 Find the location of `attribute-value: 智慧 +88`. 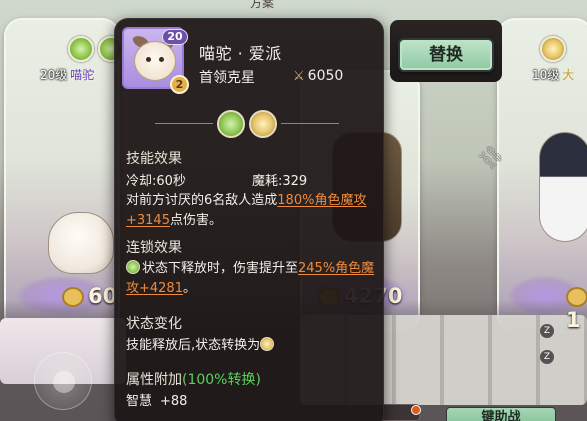

attribute-value: 智慧 +88 is located at coordinates (156, 399).